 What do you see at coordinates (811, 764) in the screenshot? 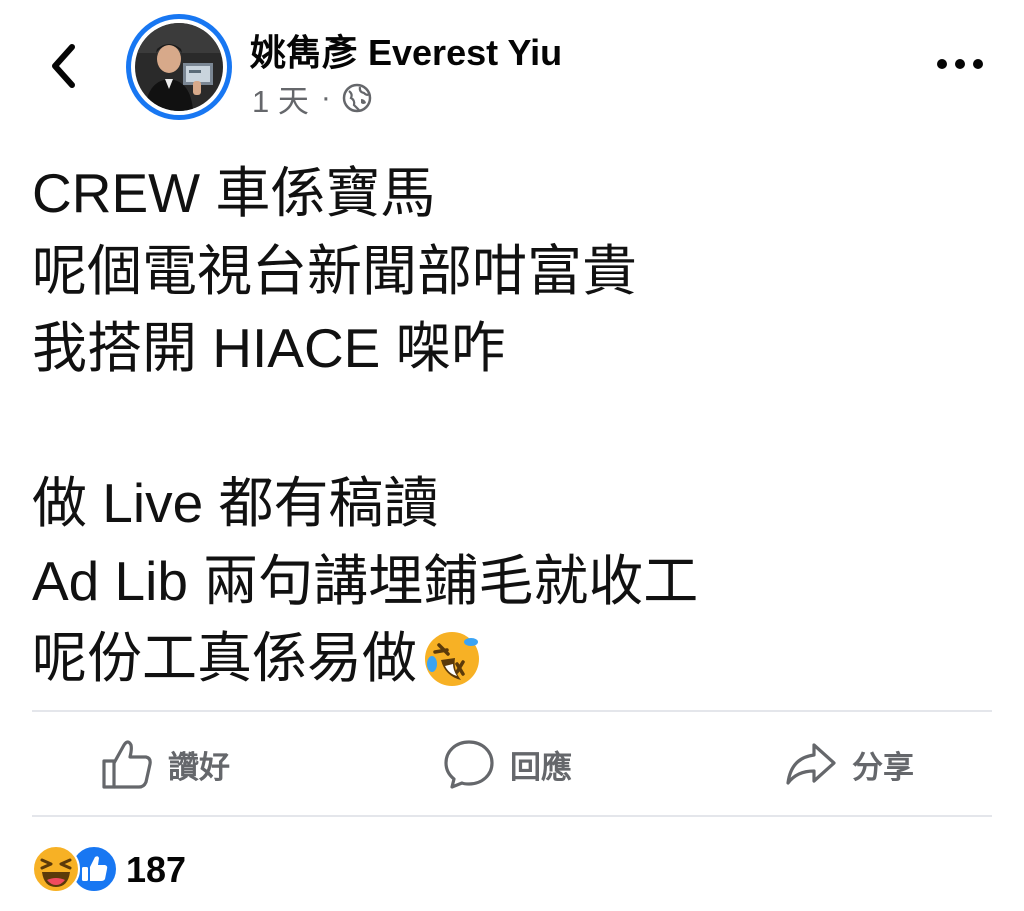
I see `share-icon` at bounding box center [811, 764].